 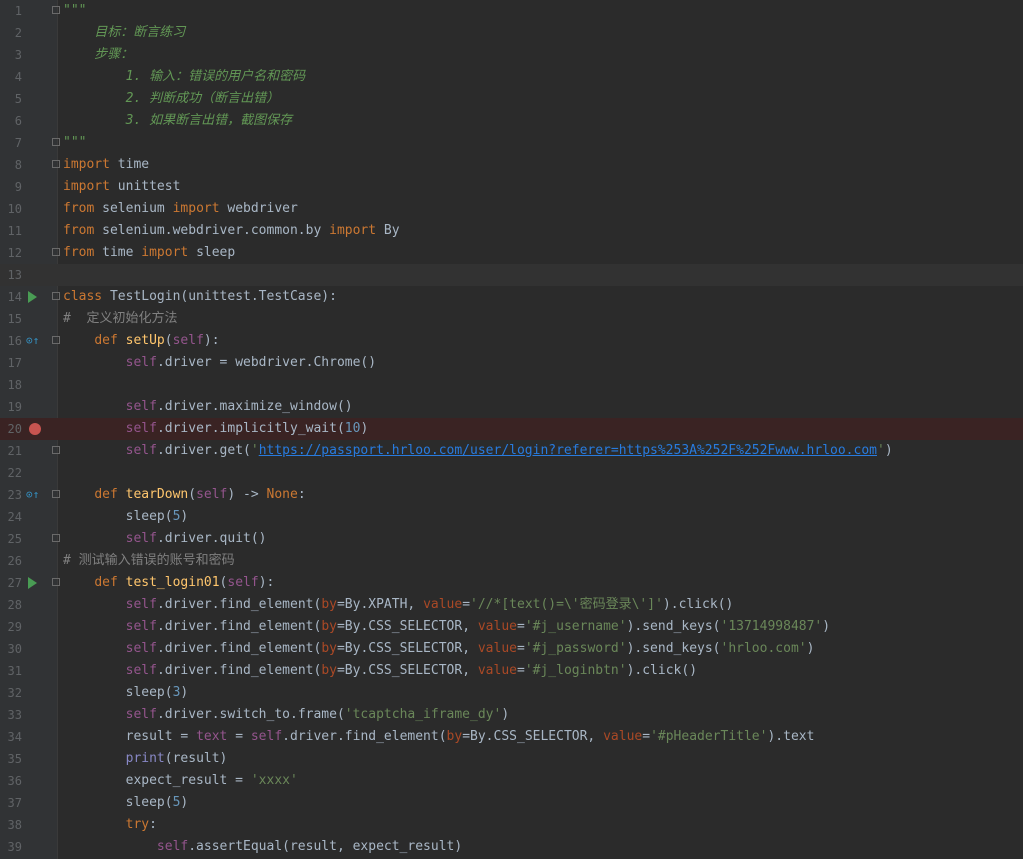 I want to click on line-number: 31, so click(x=14, y=671).